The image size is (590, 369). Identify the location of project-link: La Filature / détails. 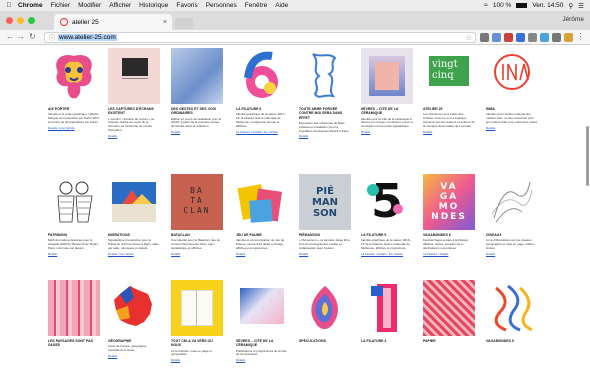
(449, 254).